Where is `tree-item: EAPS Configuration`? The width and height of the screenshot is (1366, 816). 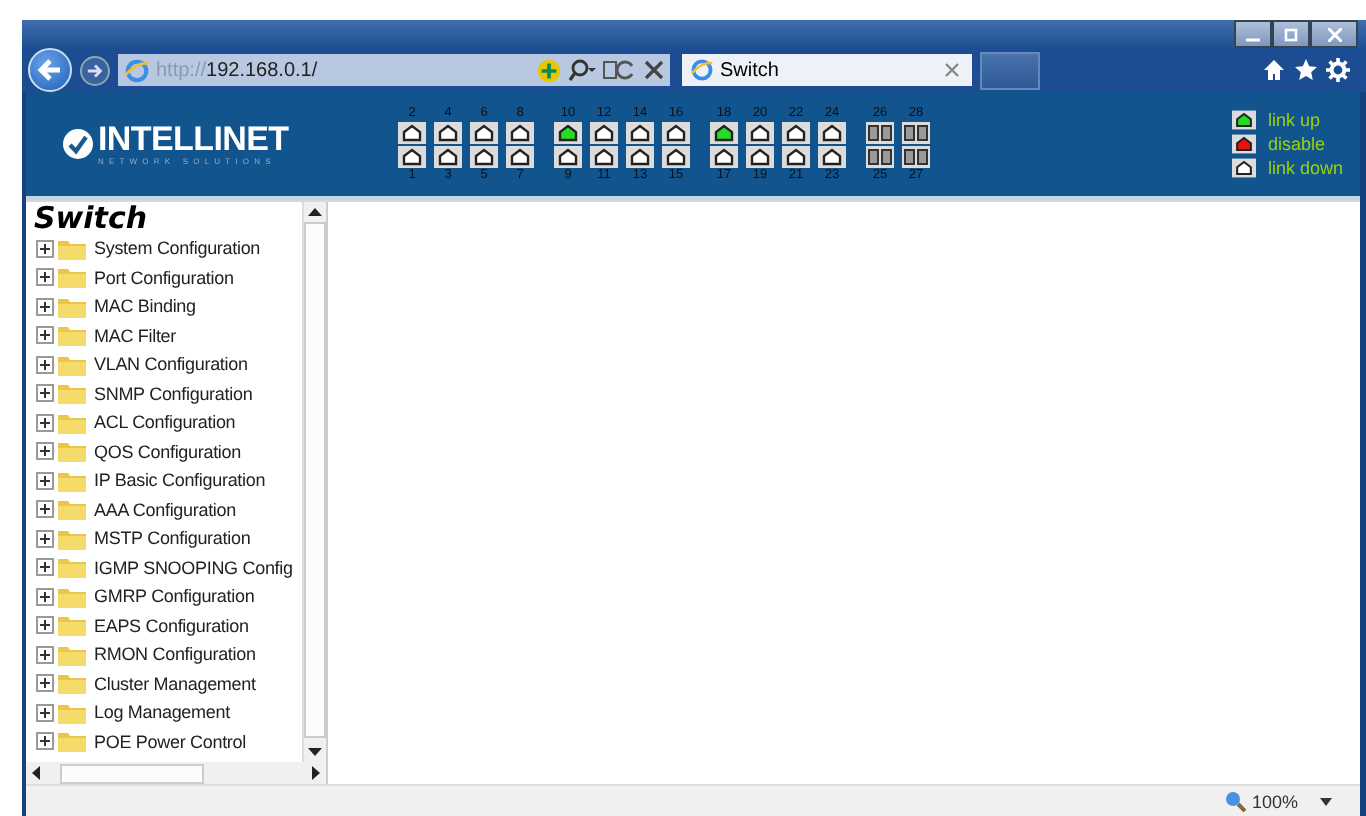 tree-item: EAPS Configuration is located at coordinates (171, 625).